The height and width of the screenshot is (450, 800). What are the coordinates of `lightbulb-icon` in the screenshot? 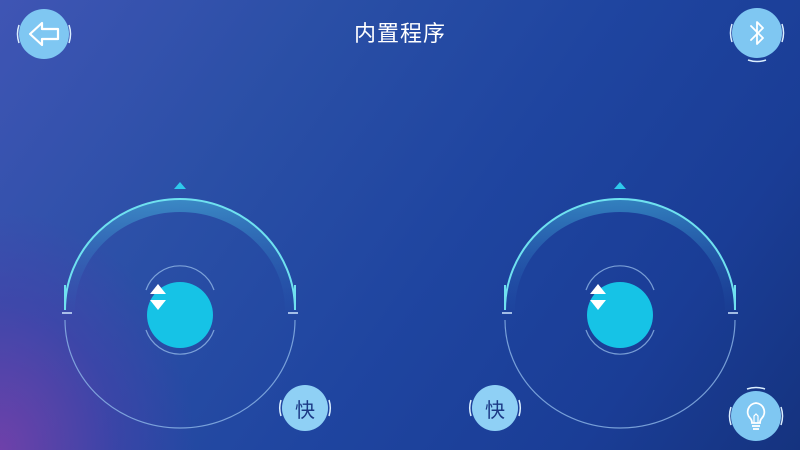 It's located at (756, 416).